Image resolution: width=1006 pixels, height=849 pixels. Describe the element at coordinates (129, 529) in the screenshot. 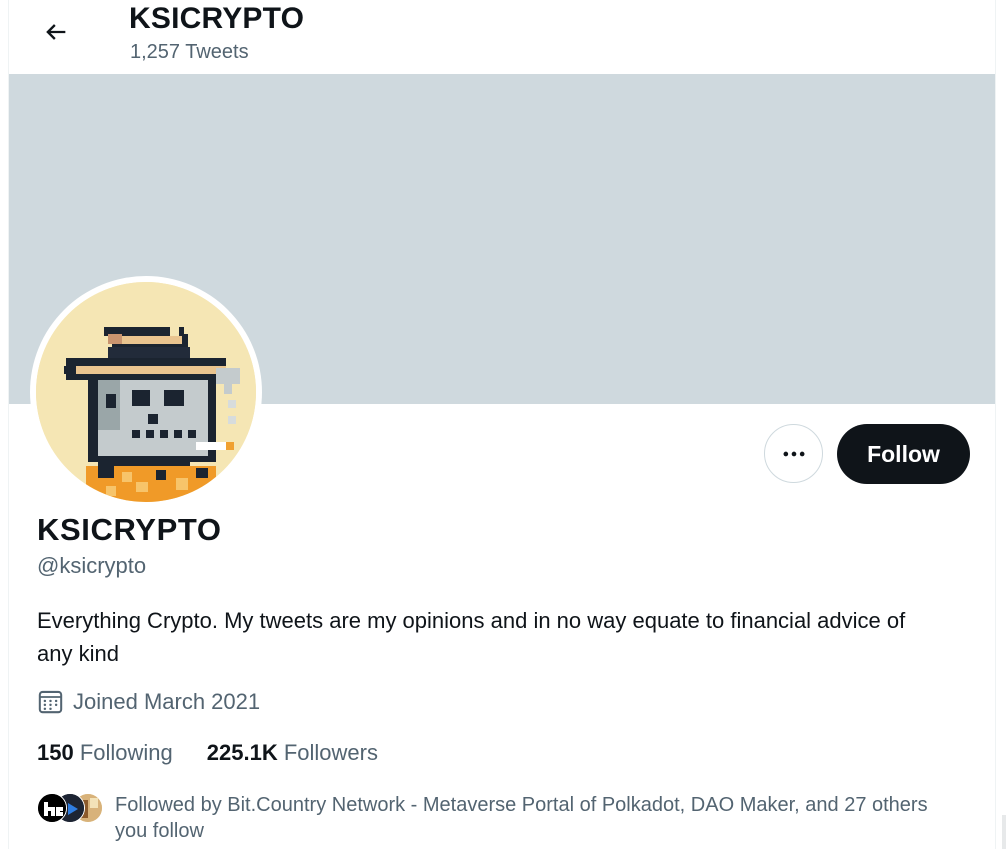

I see `display-name: KSICRYPTO` at that location.